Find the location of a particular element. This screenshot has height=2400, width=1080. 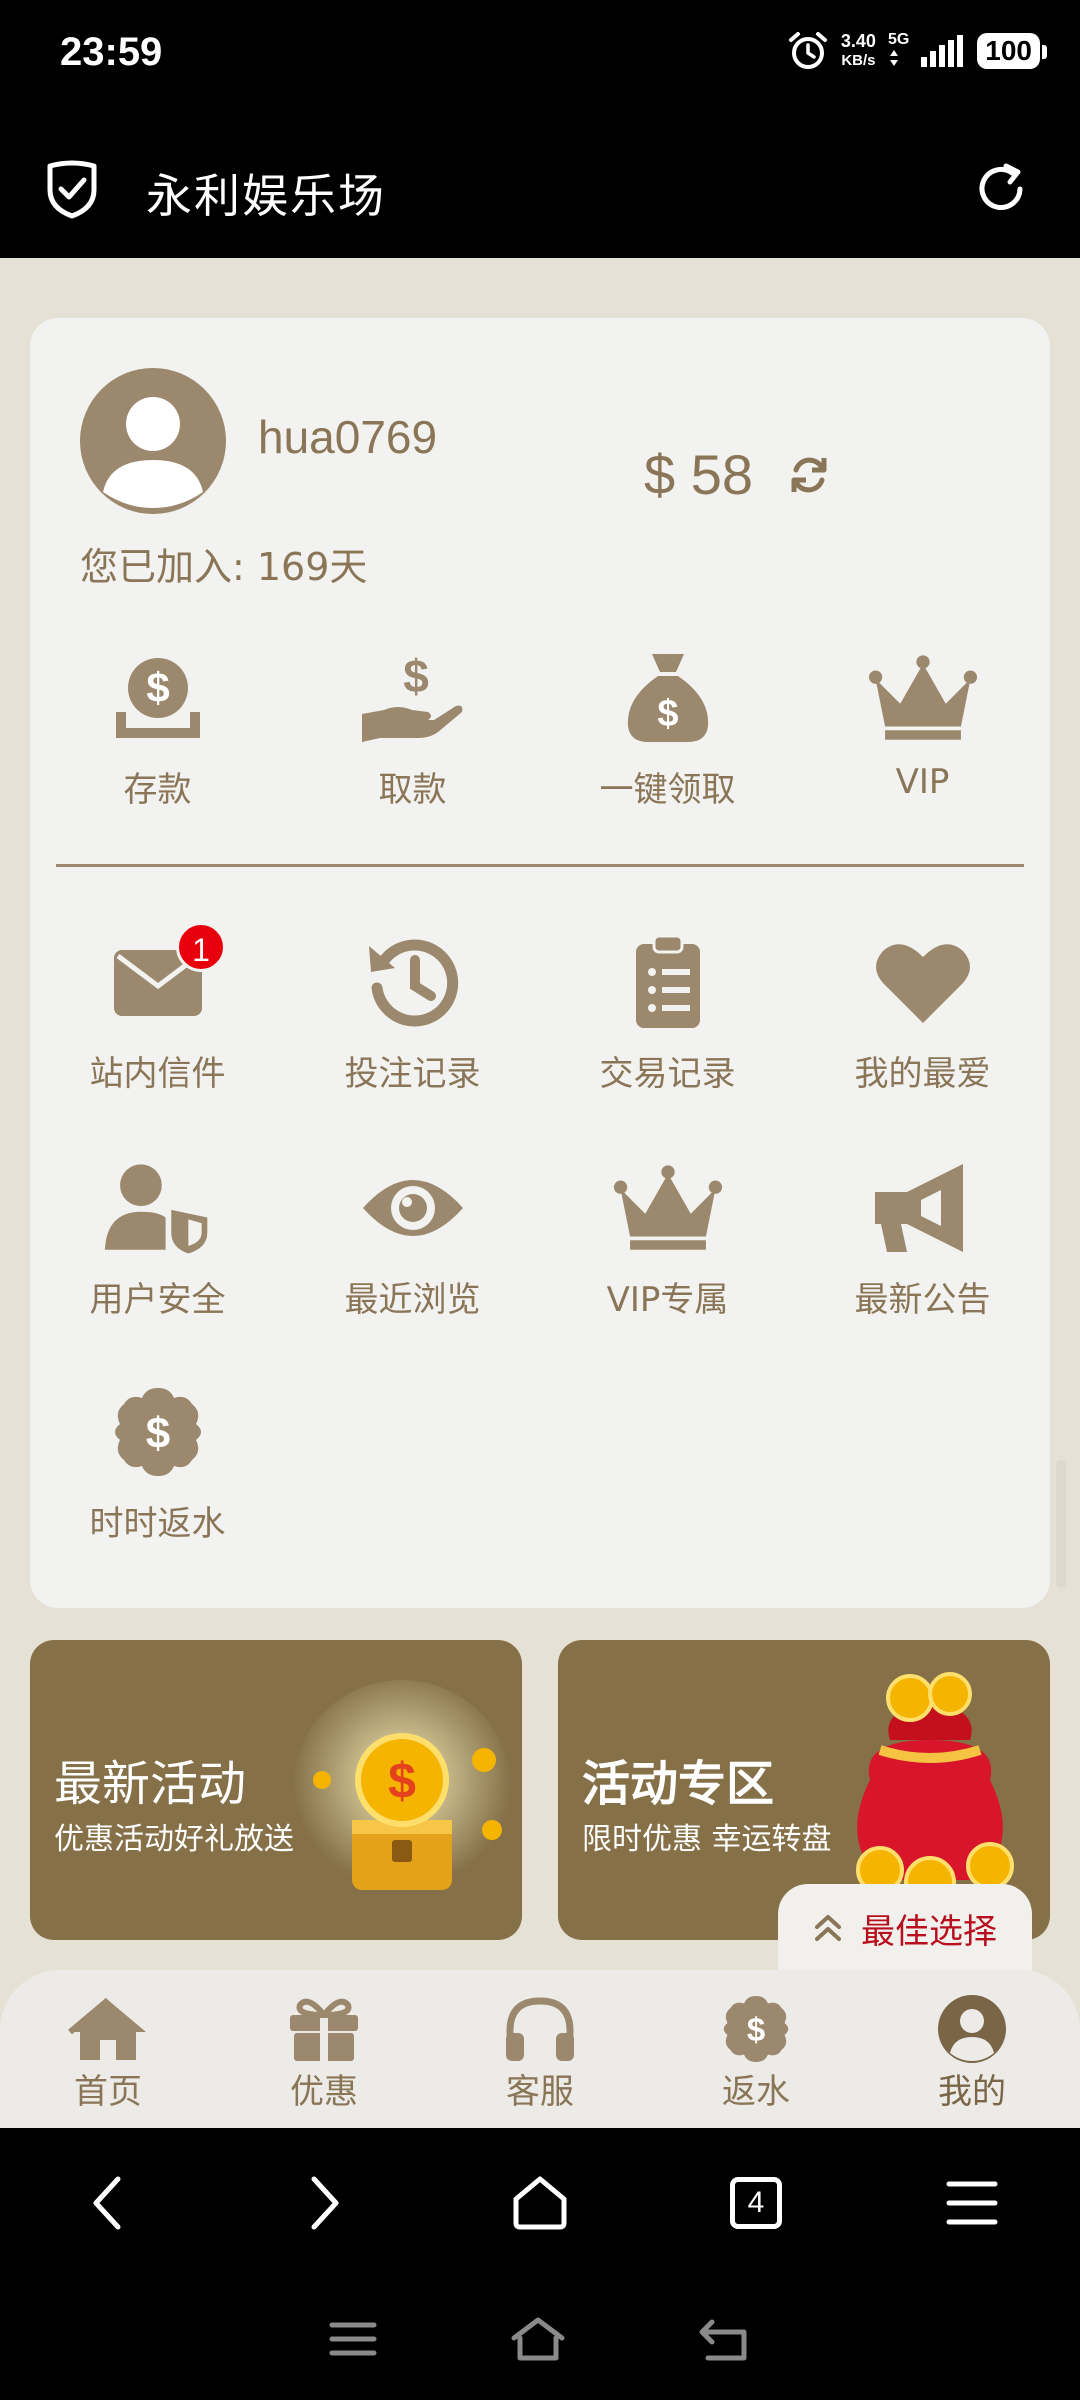

menu-row-3: $ 时时返水 is located at coordinates (540, 1463).